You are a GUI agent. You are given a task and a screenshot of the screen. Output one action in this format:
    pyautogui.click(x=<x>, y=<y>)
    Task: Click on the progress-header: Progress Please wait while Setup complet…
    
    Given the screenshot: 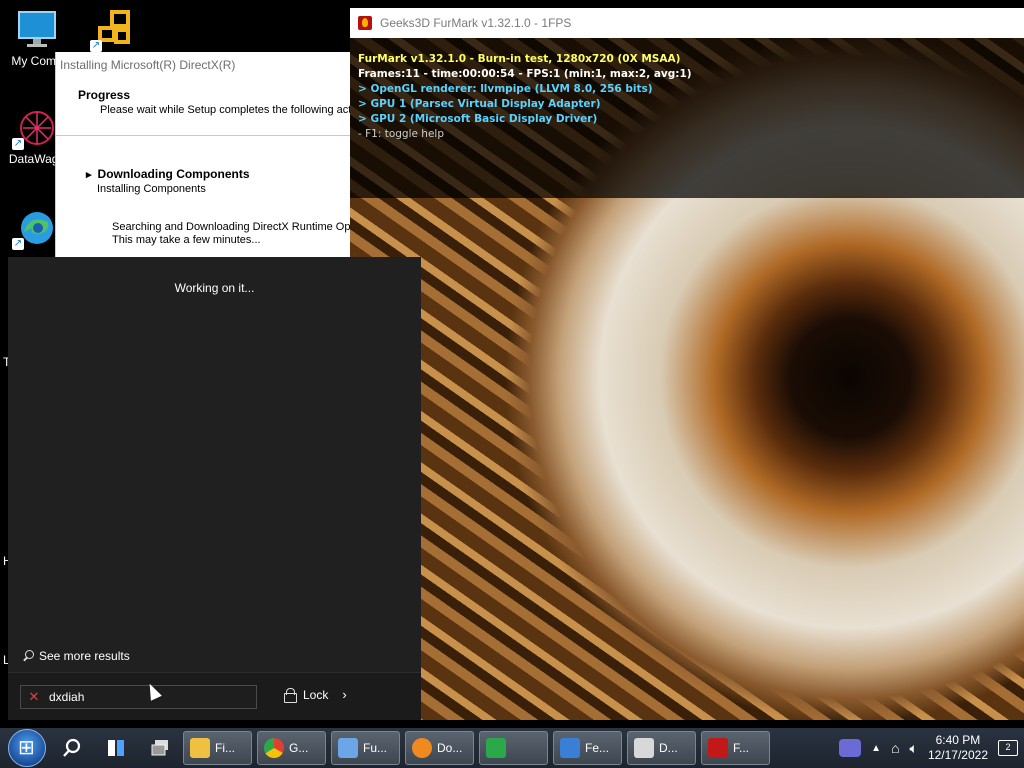 What is the action you would take?
    pyautogui.click(x=208, y=107)
    